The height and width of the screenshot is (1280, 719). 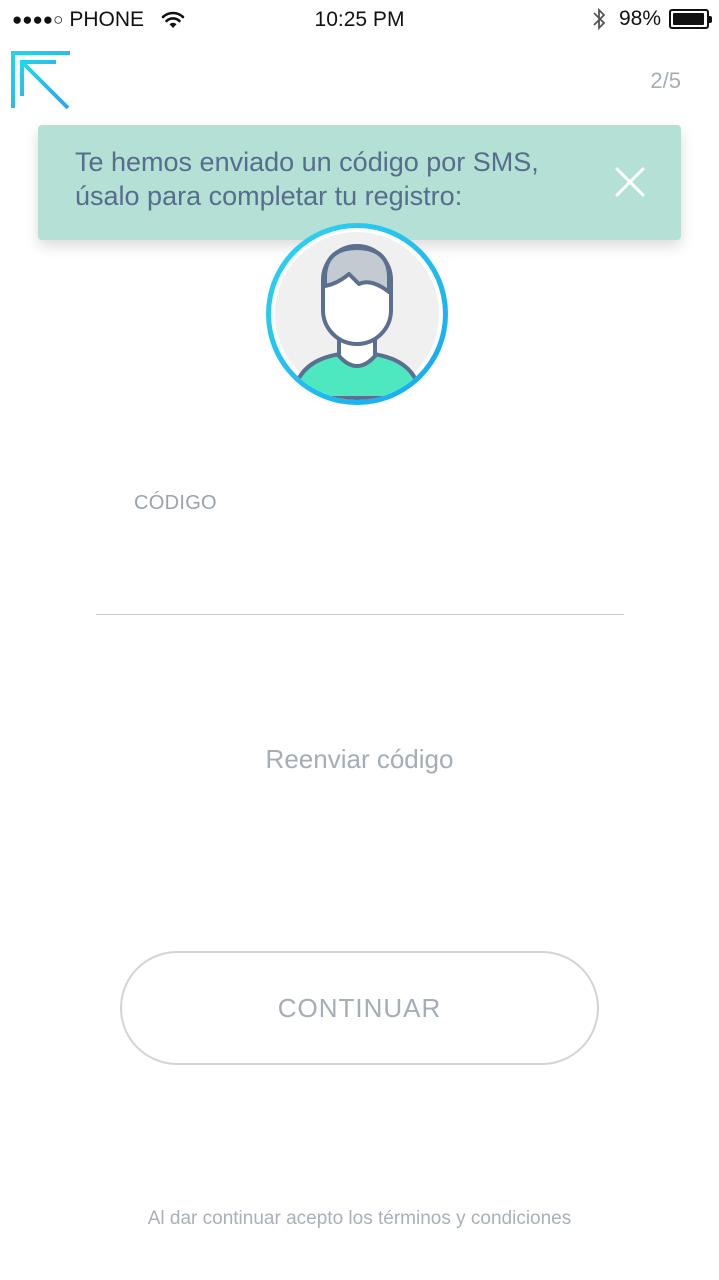 I want to click on close-icon, so click(x=630, y=182).